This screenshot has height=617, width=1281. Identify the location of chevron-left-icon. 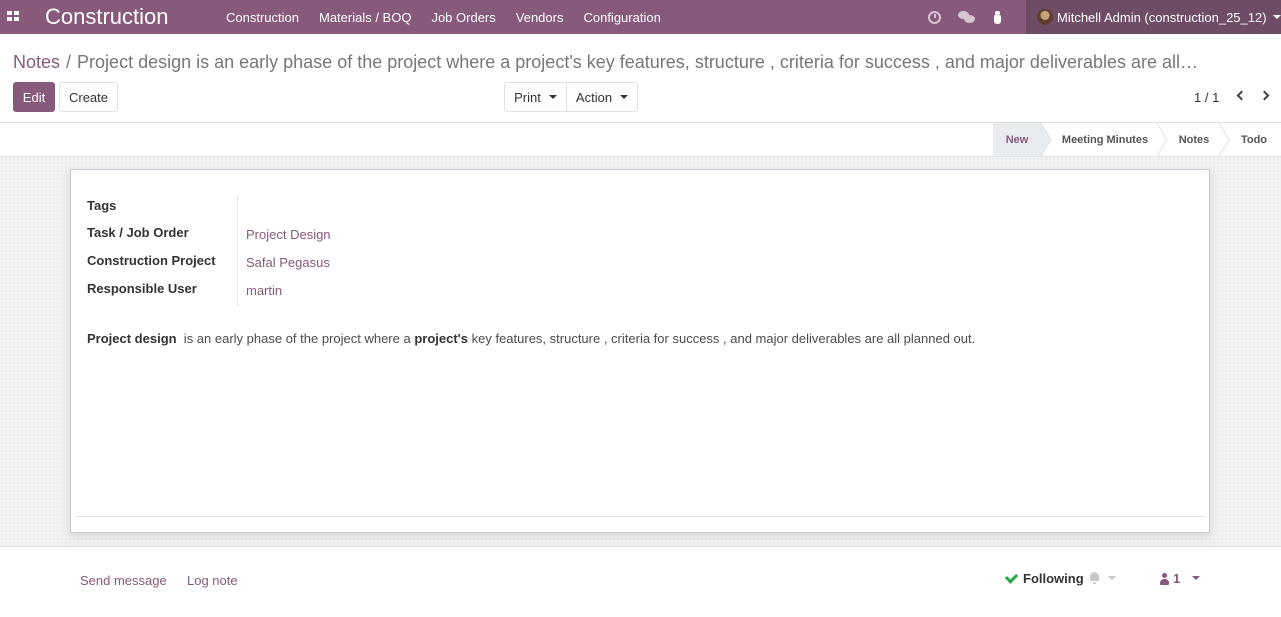
(1241, 95).